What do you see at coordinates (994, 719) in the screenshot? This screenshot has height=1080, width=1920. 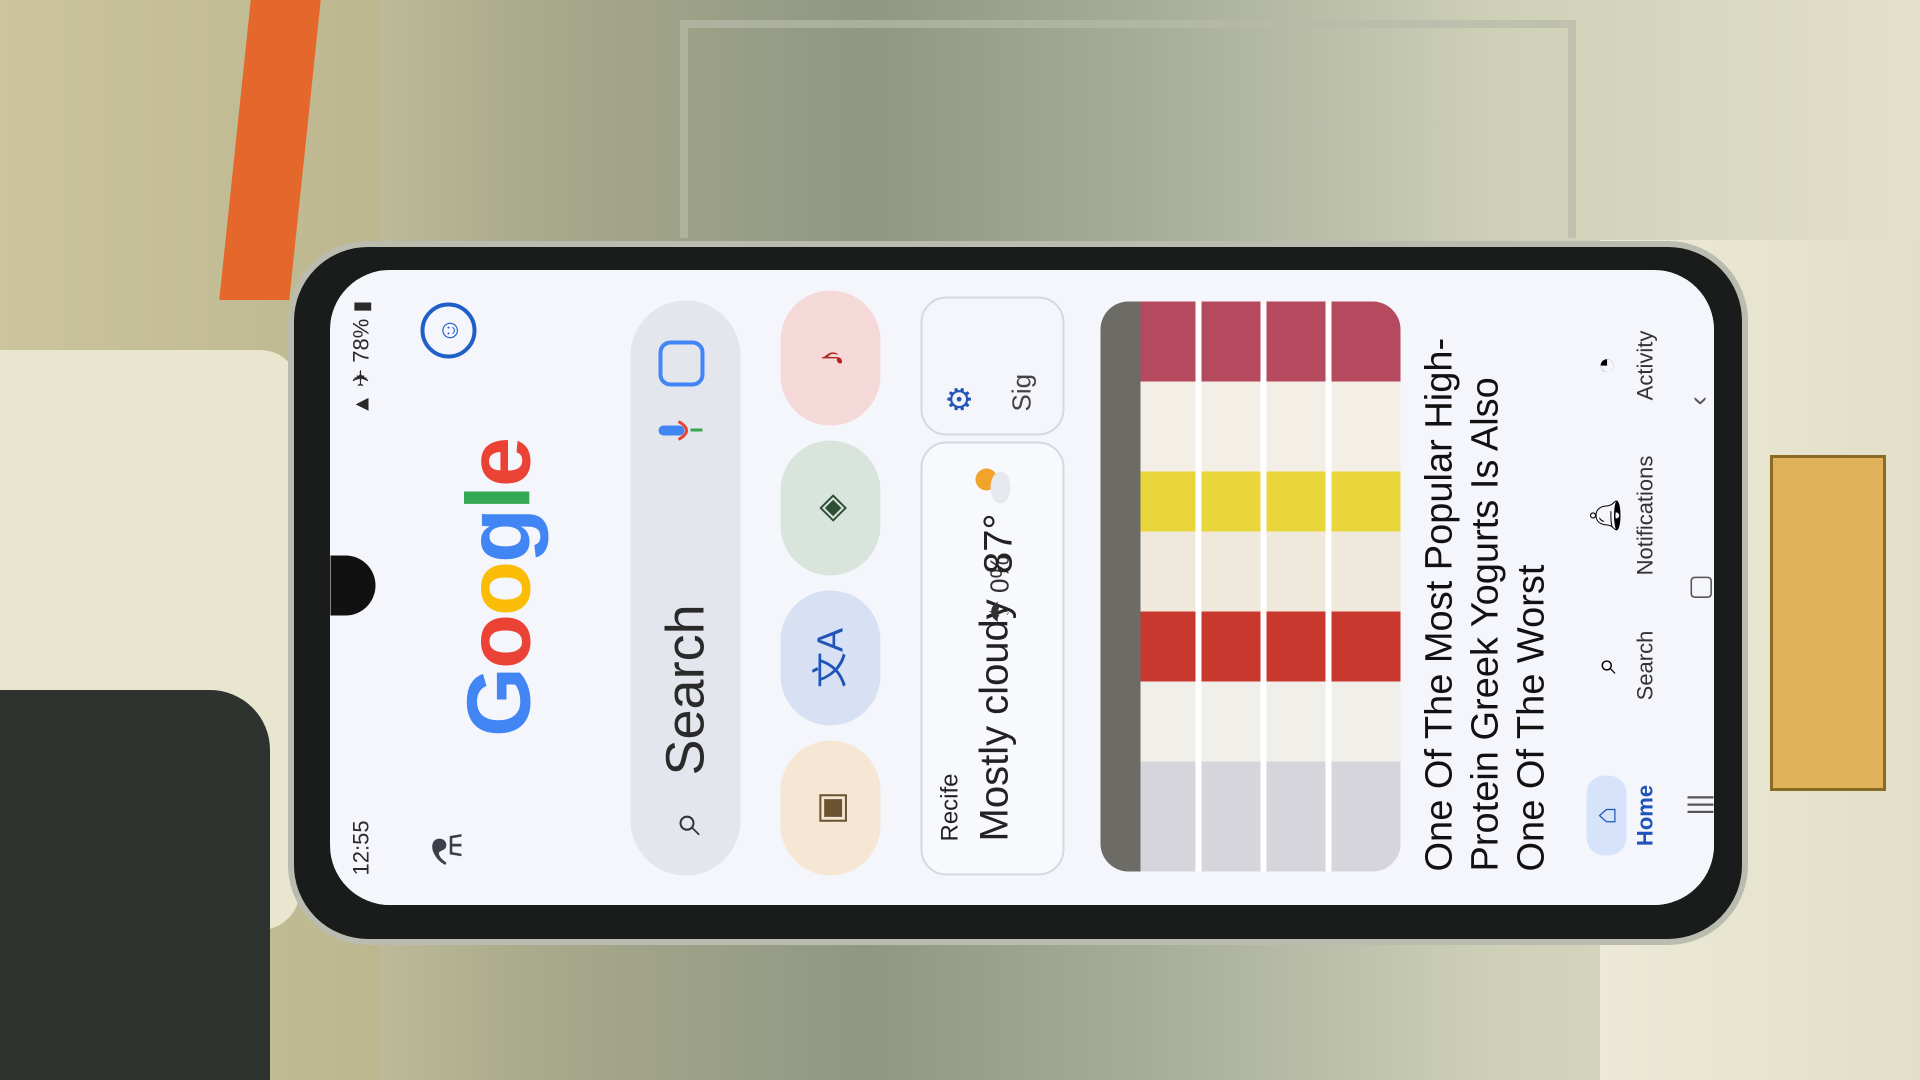 I see `weather-condition: Mostly cloudy` at bounding box center [994, 719].